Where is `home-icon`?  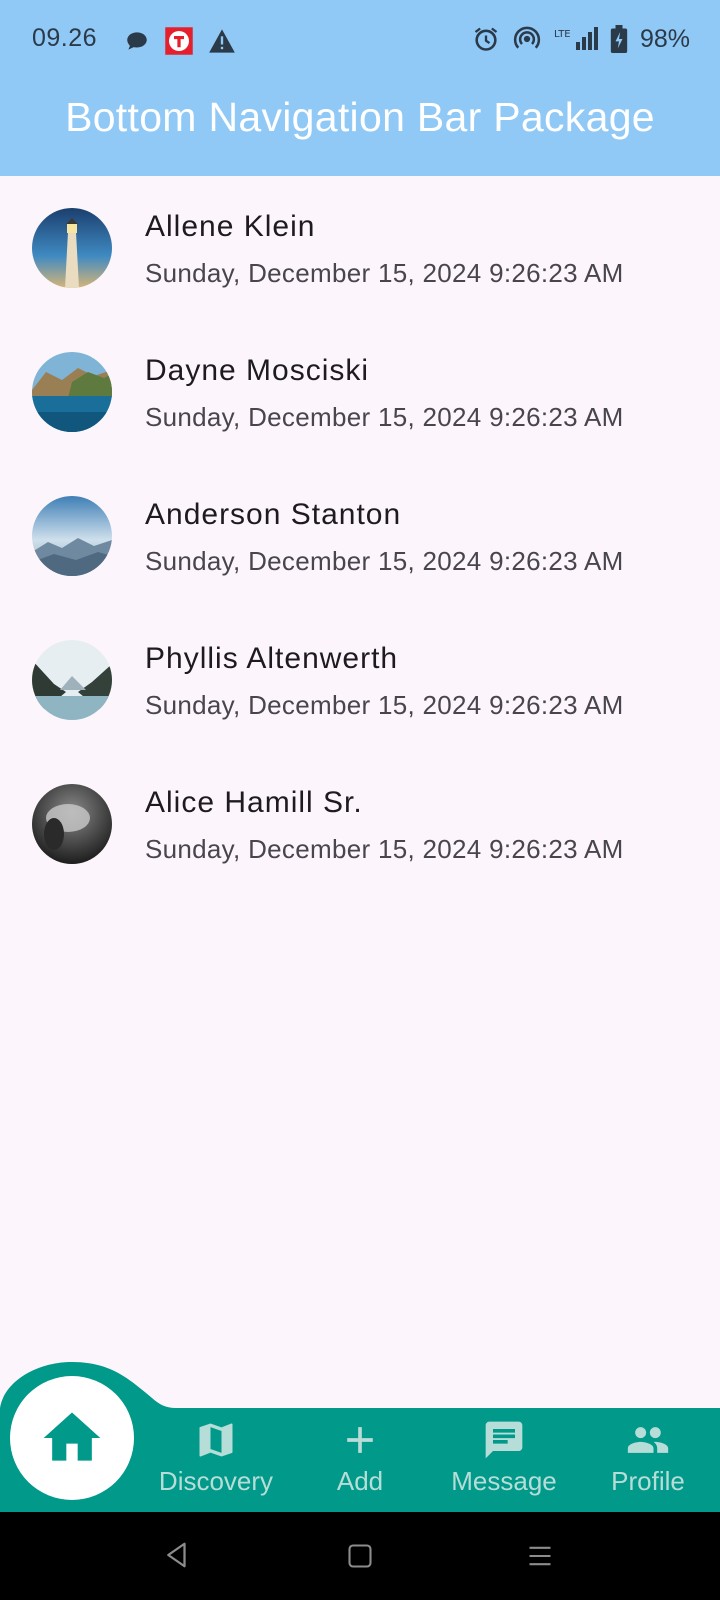
home-icon is located at coordinates (72, 1436).